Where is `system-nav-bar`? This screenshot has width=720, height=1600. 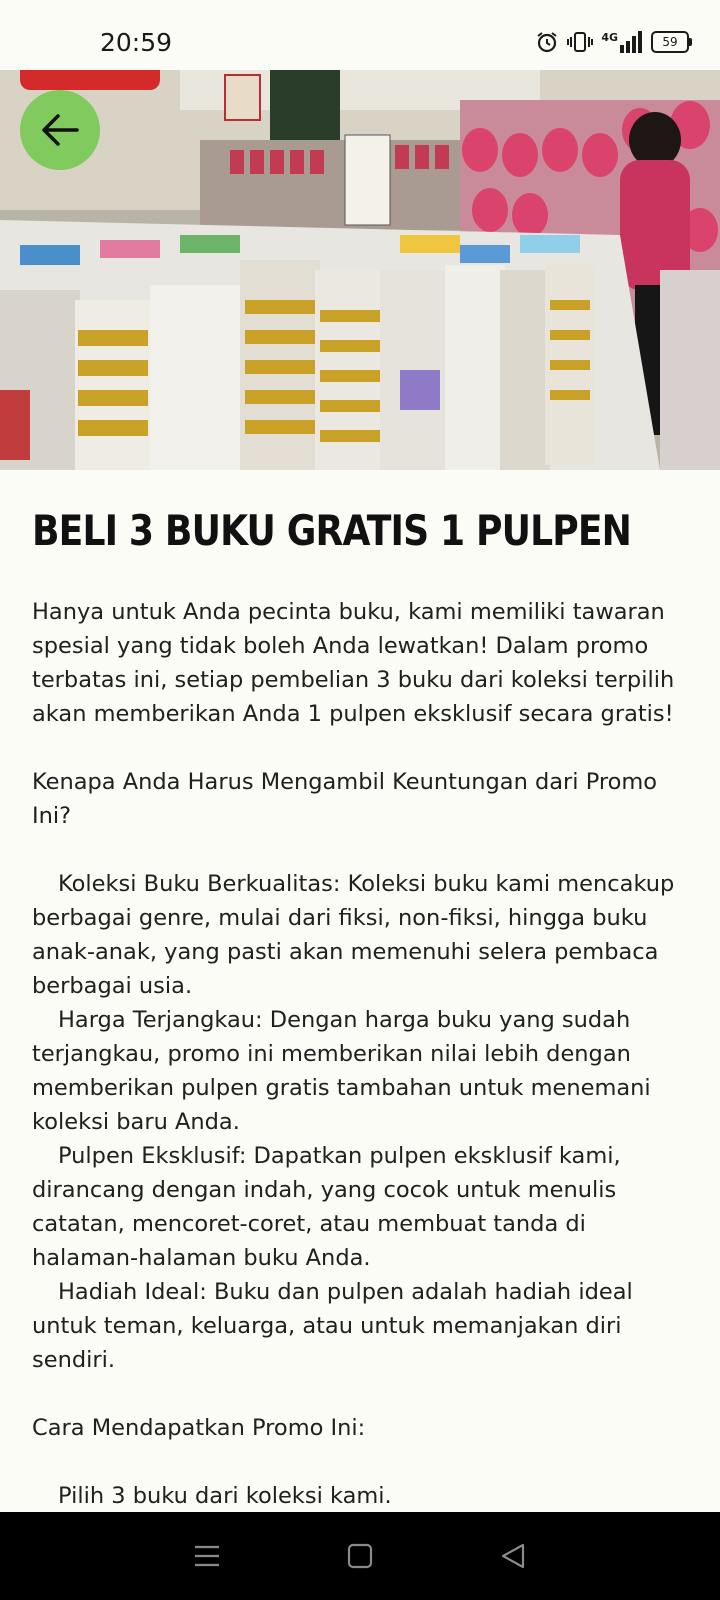
system-nav-bar is located at coordinates (360, 1556).